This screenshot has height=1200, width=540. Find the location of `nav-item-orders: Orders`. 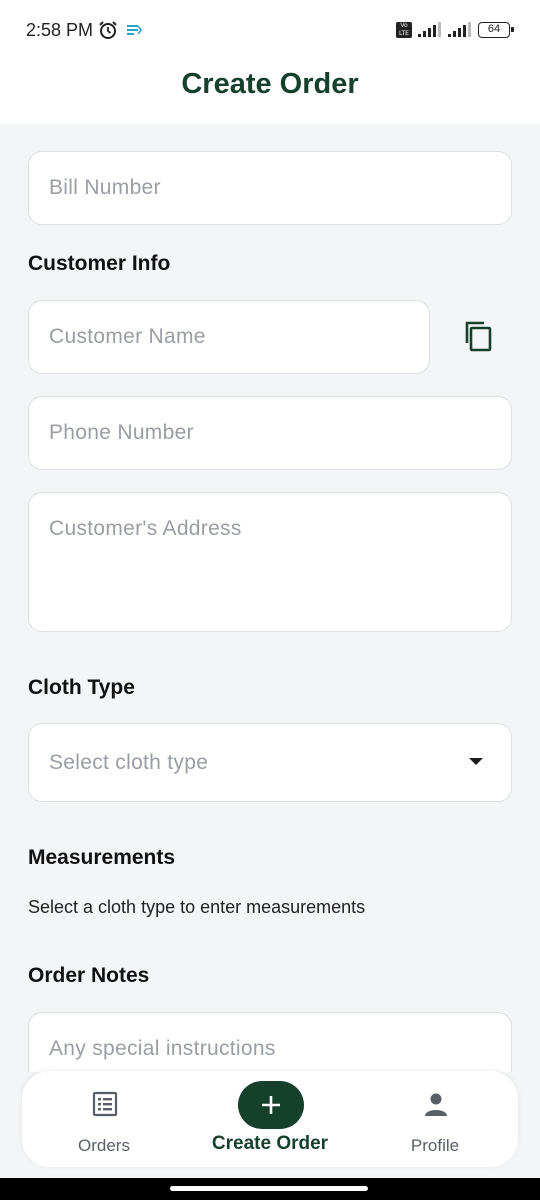

nav-item-orders: Orders is located at coordinates (104, 1119).